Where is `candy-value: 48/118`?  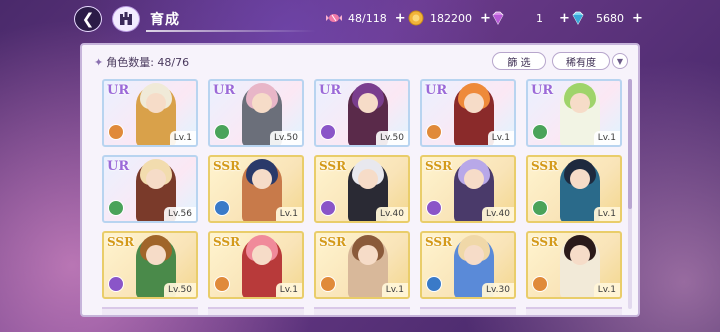
candy-value: 48/118 is located at coordinates (367, 18).